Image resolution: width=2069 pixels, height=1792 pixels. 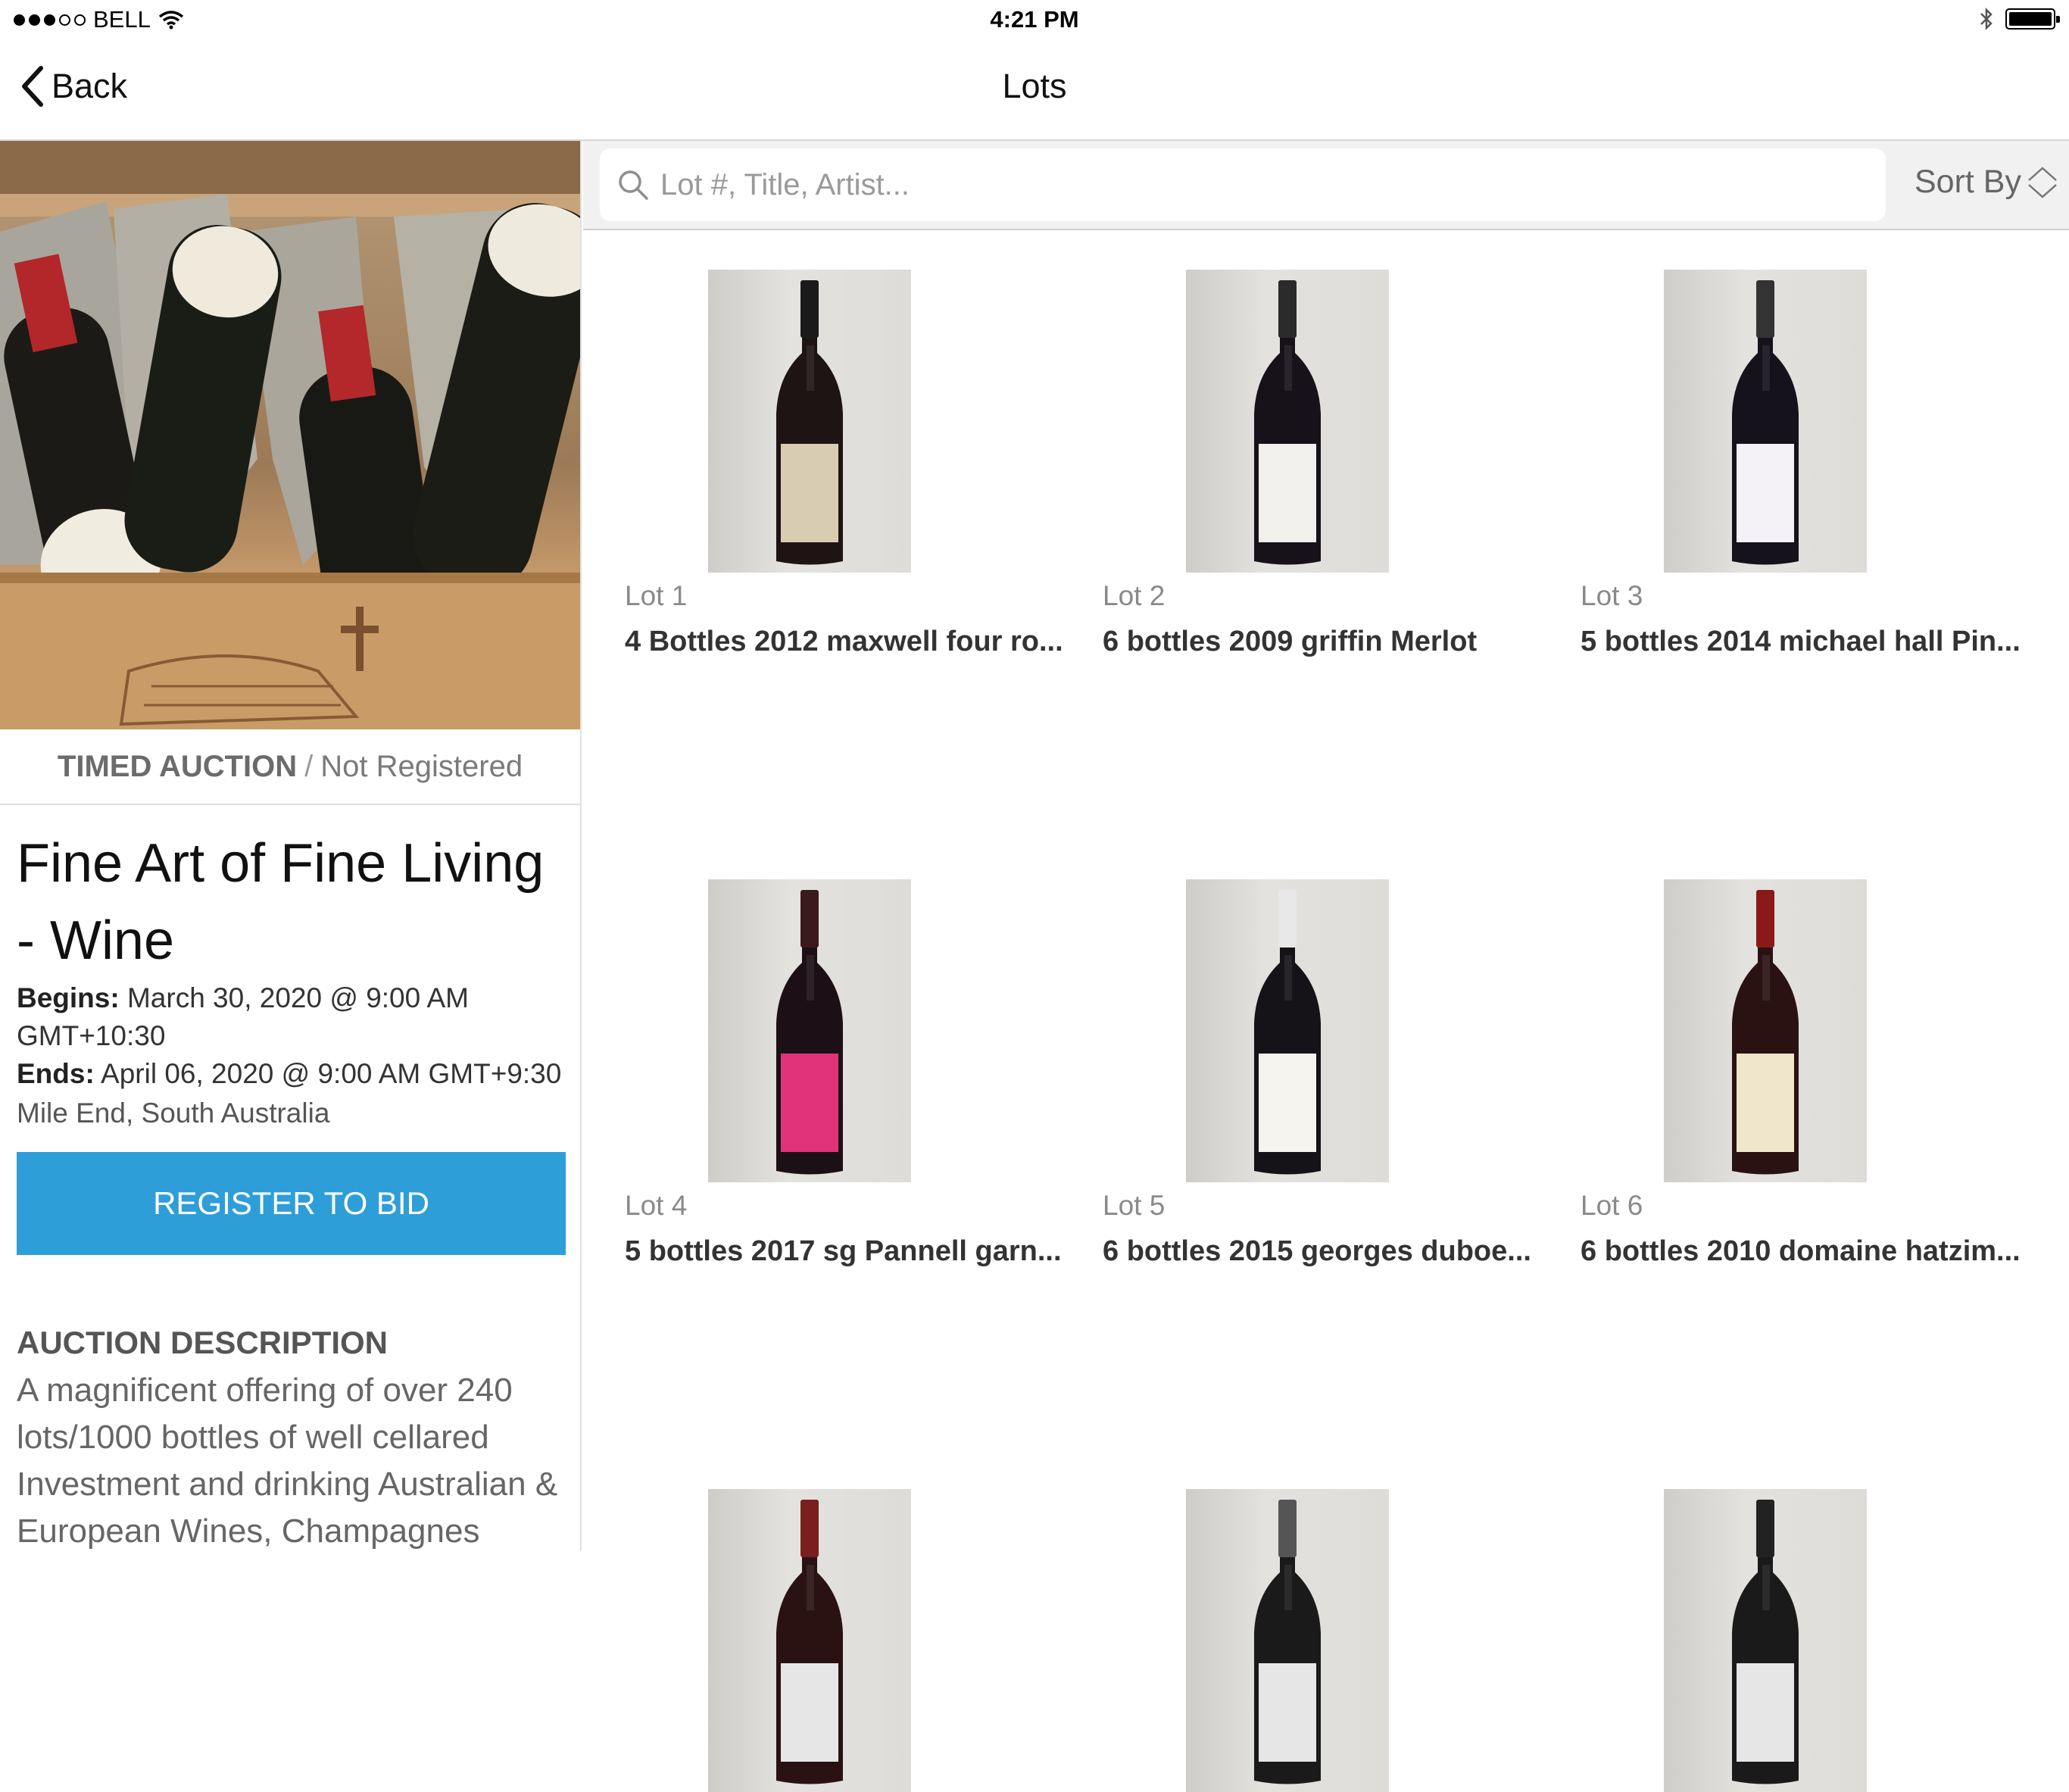 I want to click on sort-by-button: Sort By, so click(x=1987, y=182).